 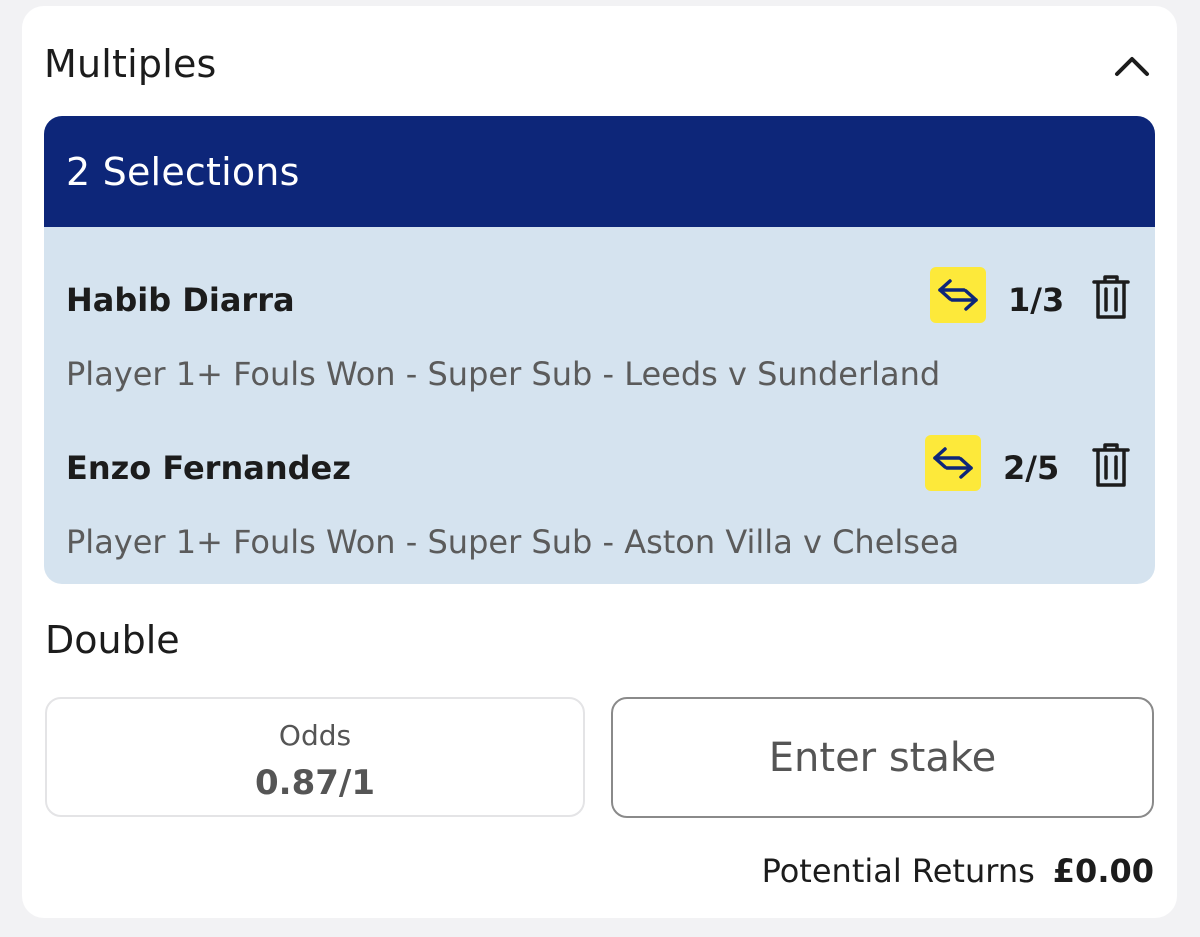 I want to click on selections-count: 2 Selections, so click(x=183, y=171).